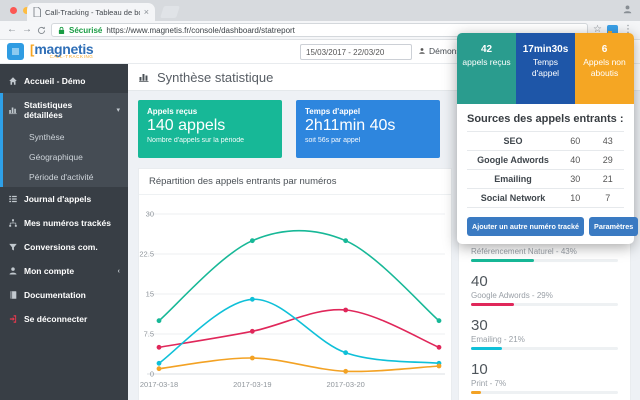  Describe the element at coordinates (62, 51) in the screenshot. I see `magnetis-logo: [magnetis CALL-TRACKING` at that location.